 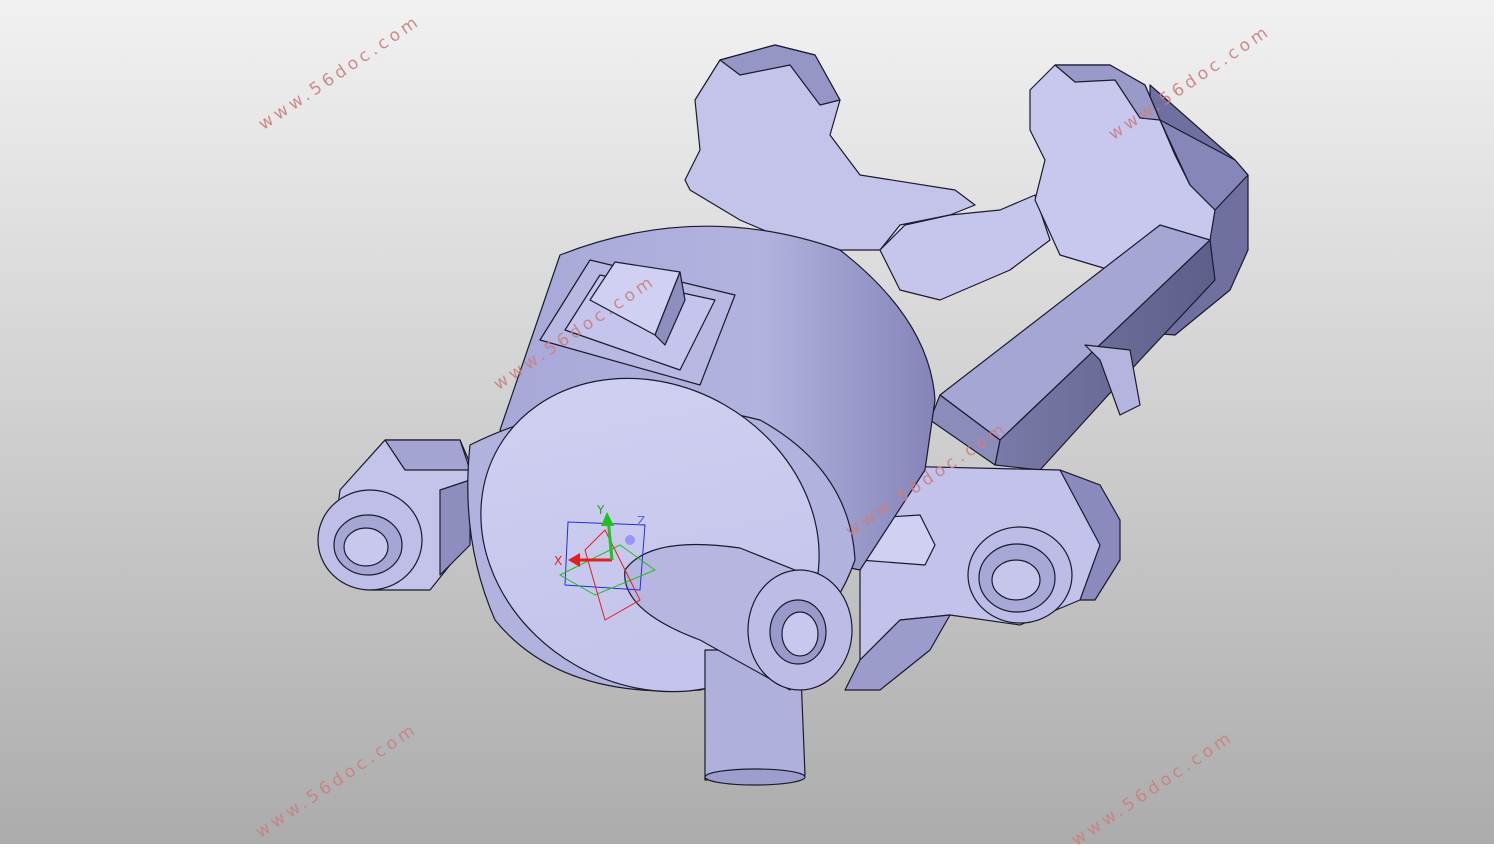 I want to click on z-axis-point, so click(x=630, y=540).